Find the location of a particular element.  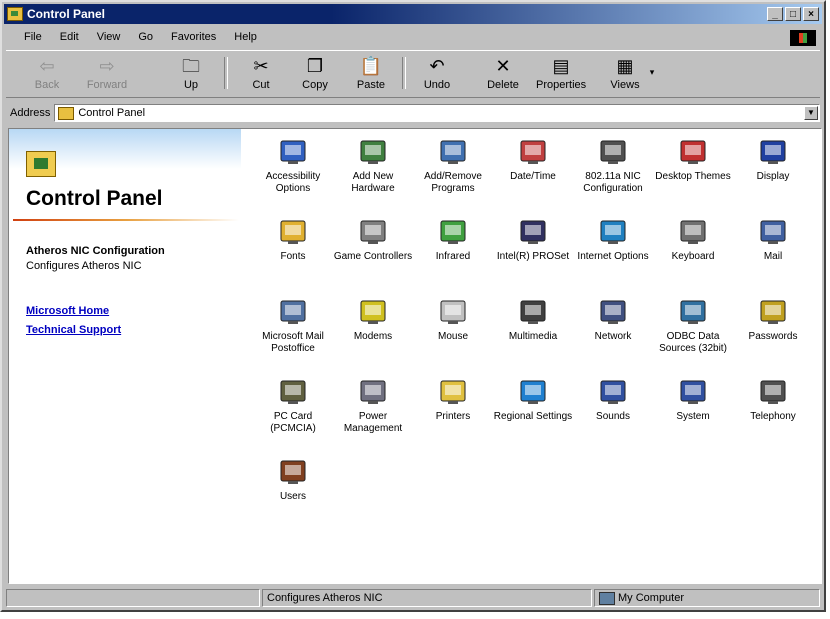

address-dropdown-button: ▼ is located at coordinates (811, 113).